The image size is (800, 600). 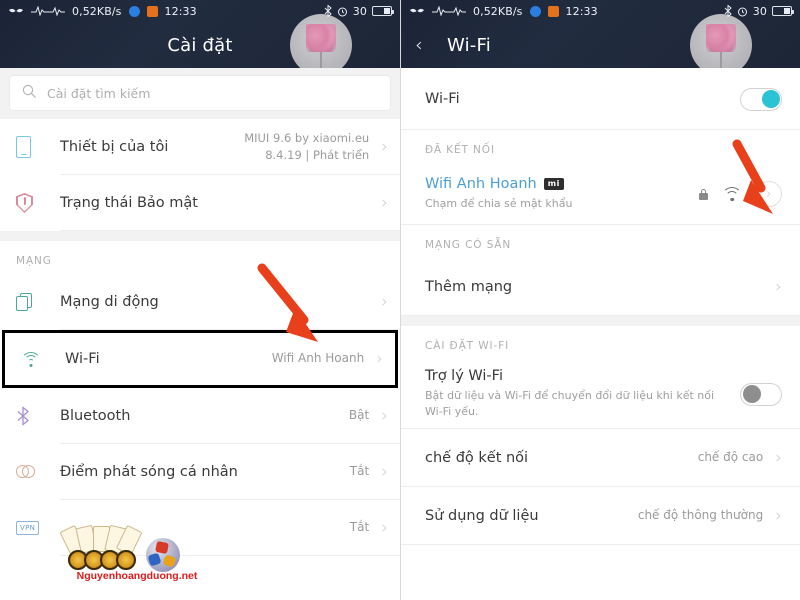 I want to click on list-item-label: Trạng thái Bảo mật, so click(x=129, y=203).